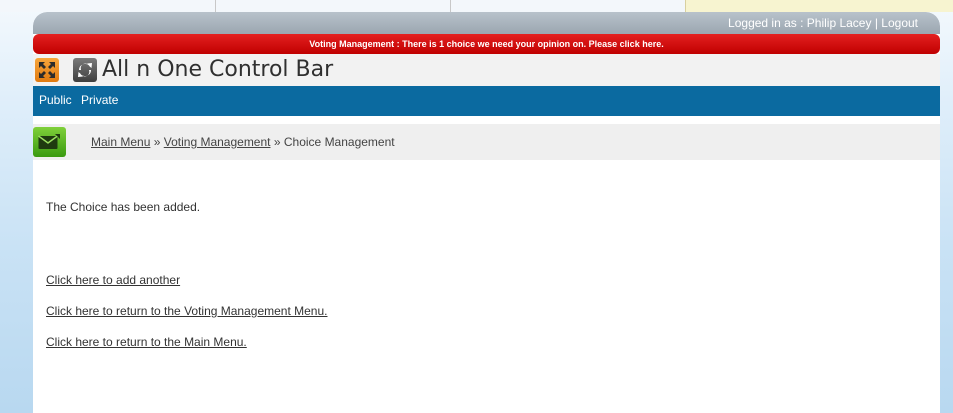  I want to click on browser-tabstrip, so click(476, 6).